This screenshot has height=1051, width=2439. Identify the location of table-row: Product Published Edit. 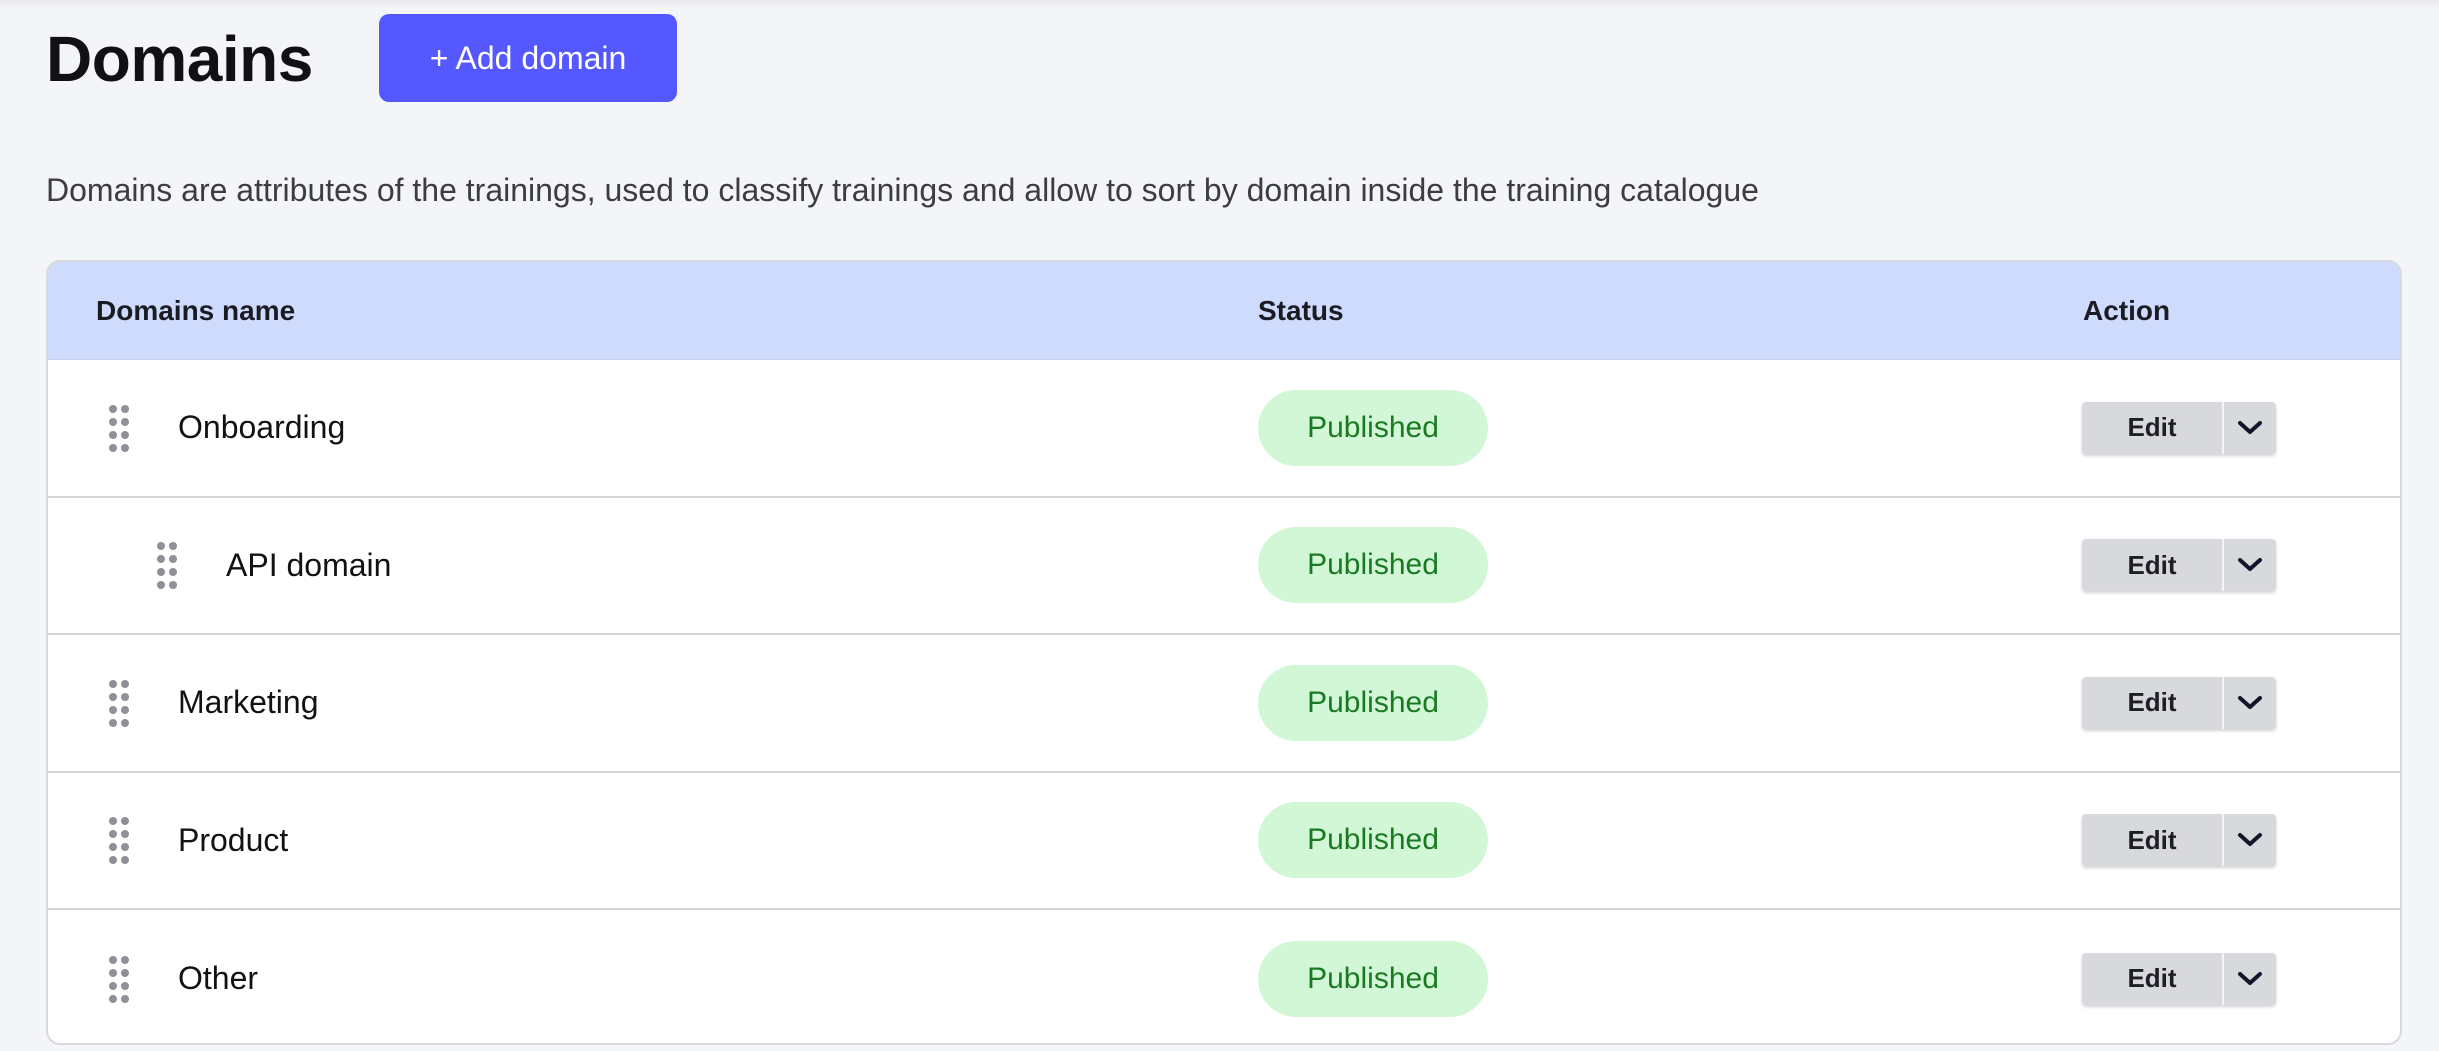
(1224, 841).